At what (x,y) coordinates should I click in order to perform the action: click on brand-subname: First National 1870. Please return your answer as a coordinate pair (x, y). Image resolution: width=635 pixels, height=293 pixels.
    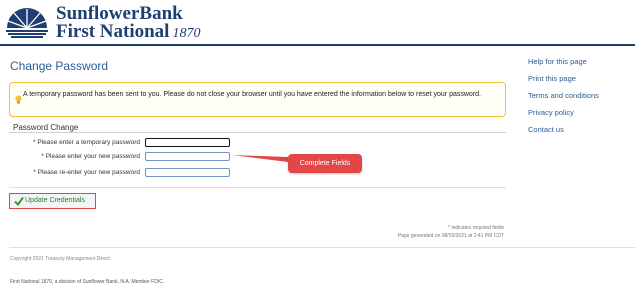
    Looking at the image, I should click on (128, 32).